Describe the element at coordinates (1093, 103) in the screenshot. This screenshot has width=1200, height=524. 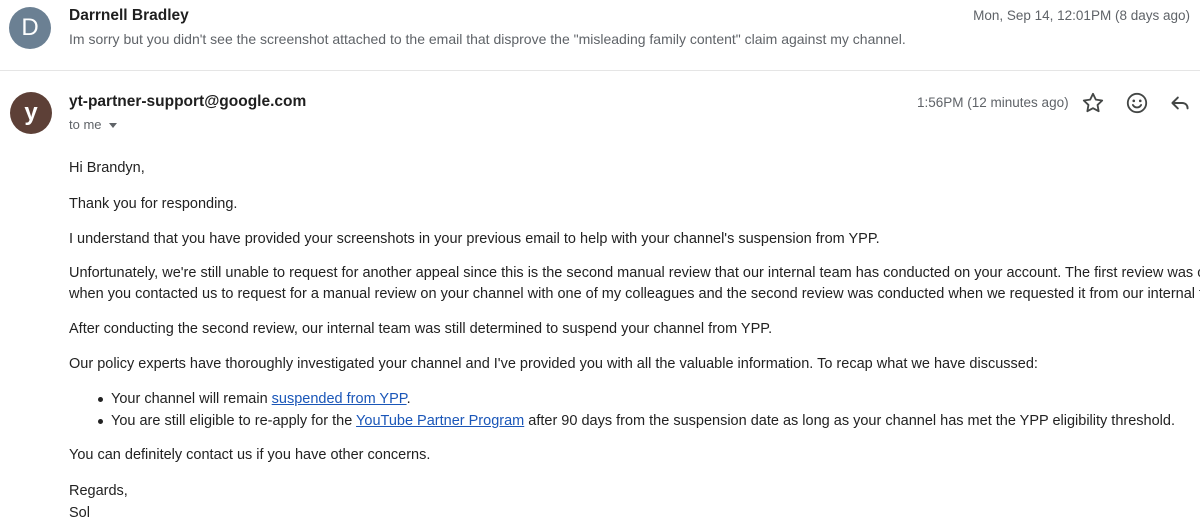
I see `star-icon` at that location.